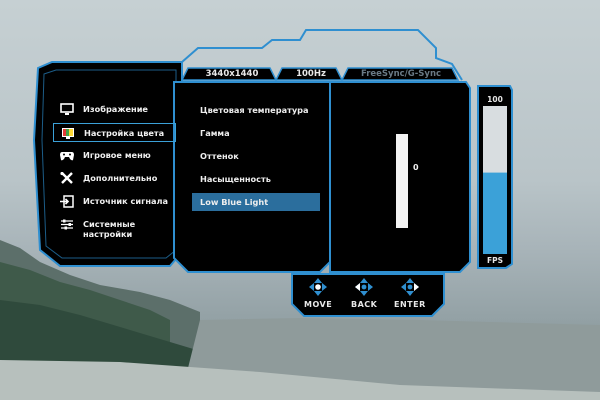  I want to click on dpad-back-icon, so click(364, 287).